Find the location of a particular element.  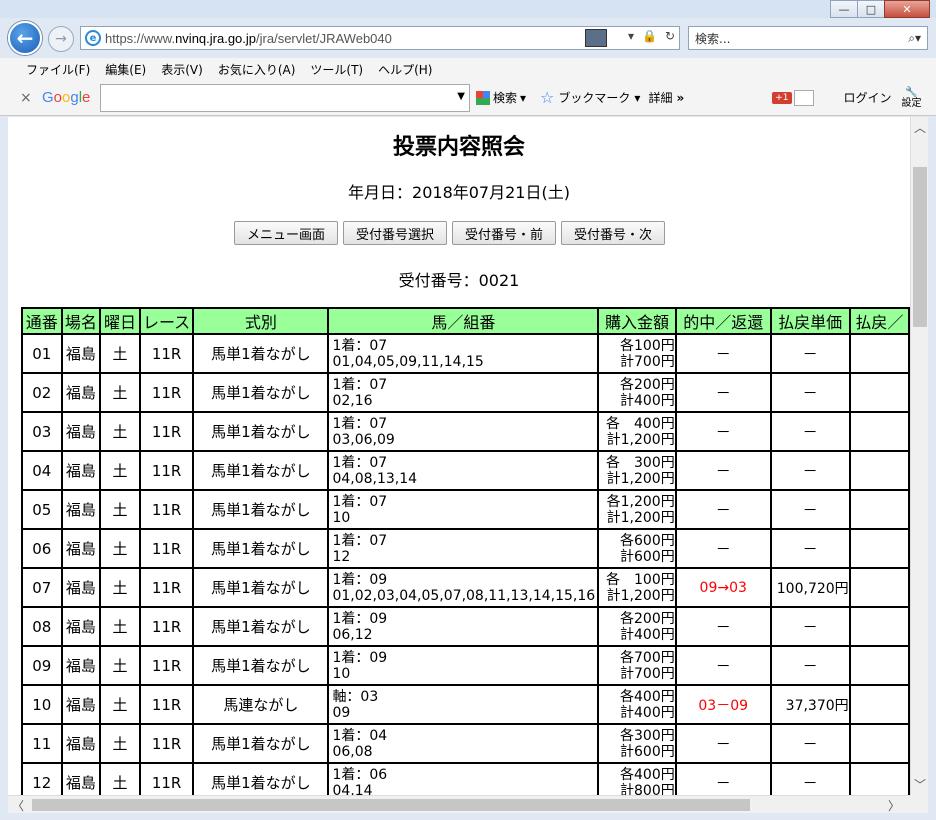

cell-day: 土 is located at coordinates (120, 778).